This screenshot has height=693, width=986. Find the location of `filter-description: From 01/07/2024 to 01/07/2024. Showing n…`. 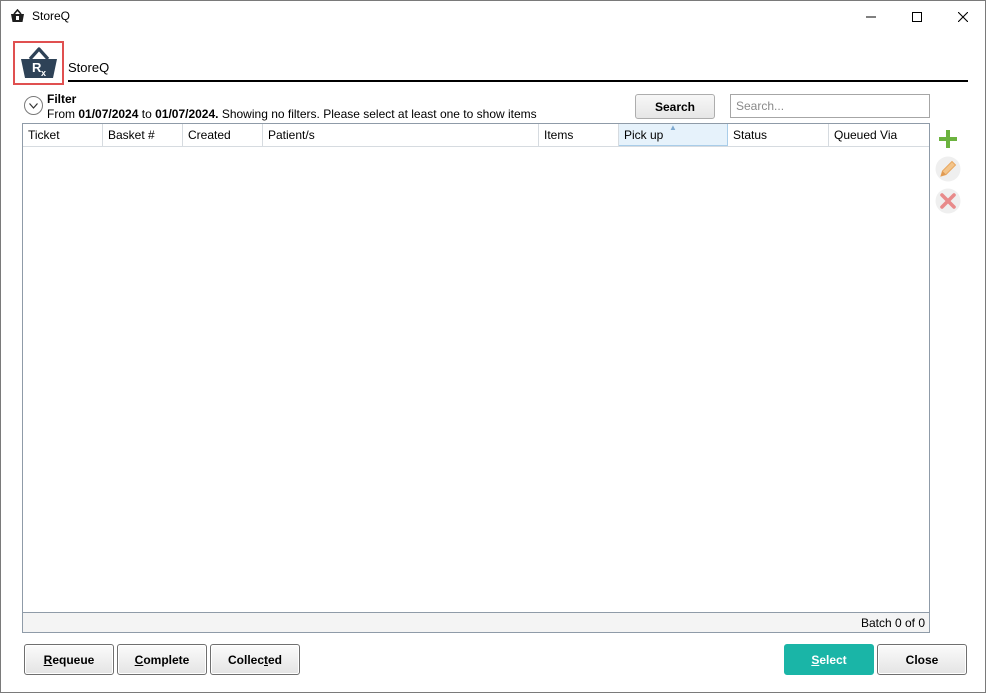

filter-description: From 01/07/2024 to 01/07/2024. Showing n… is located at coordinates (292, 114).